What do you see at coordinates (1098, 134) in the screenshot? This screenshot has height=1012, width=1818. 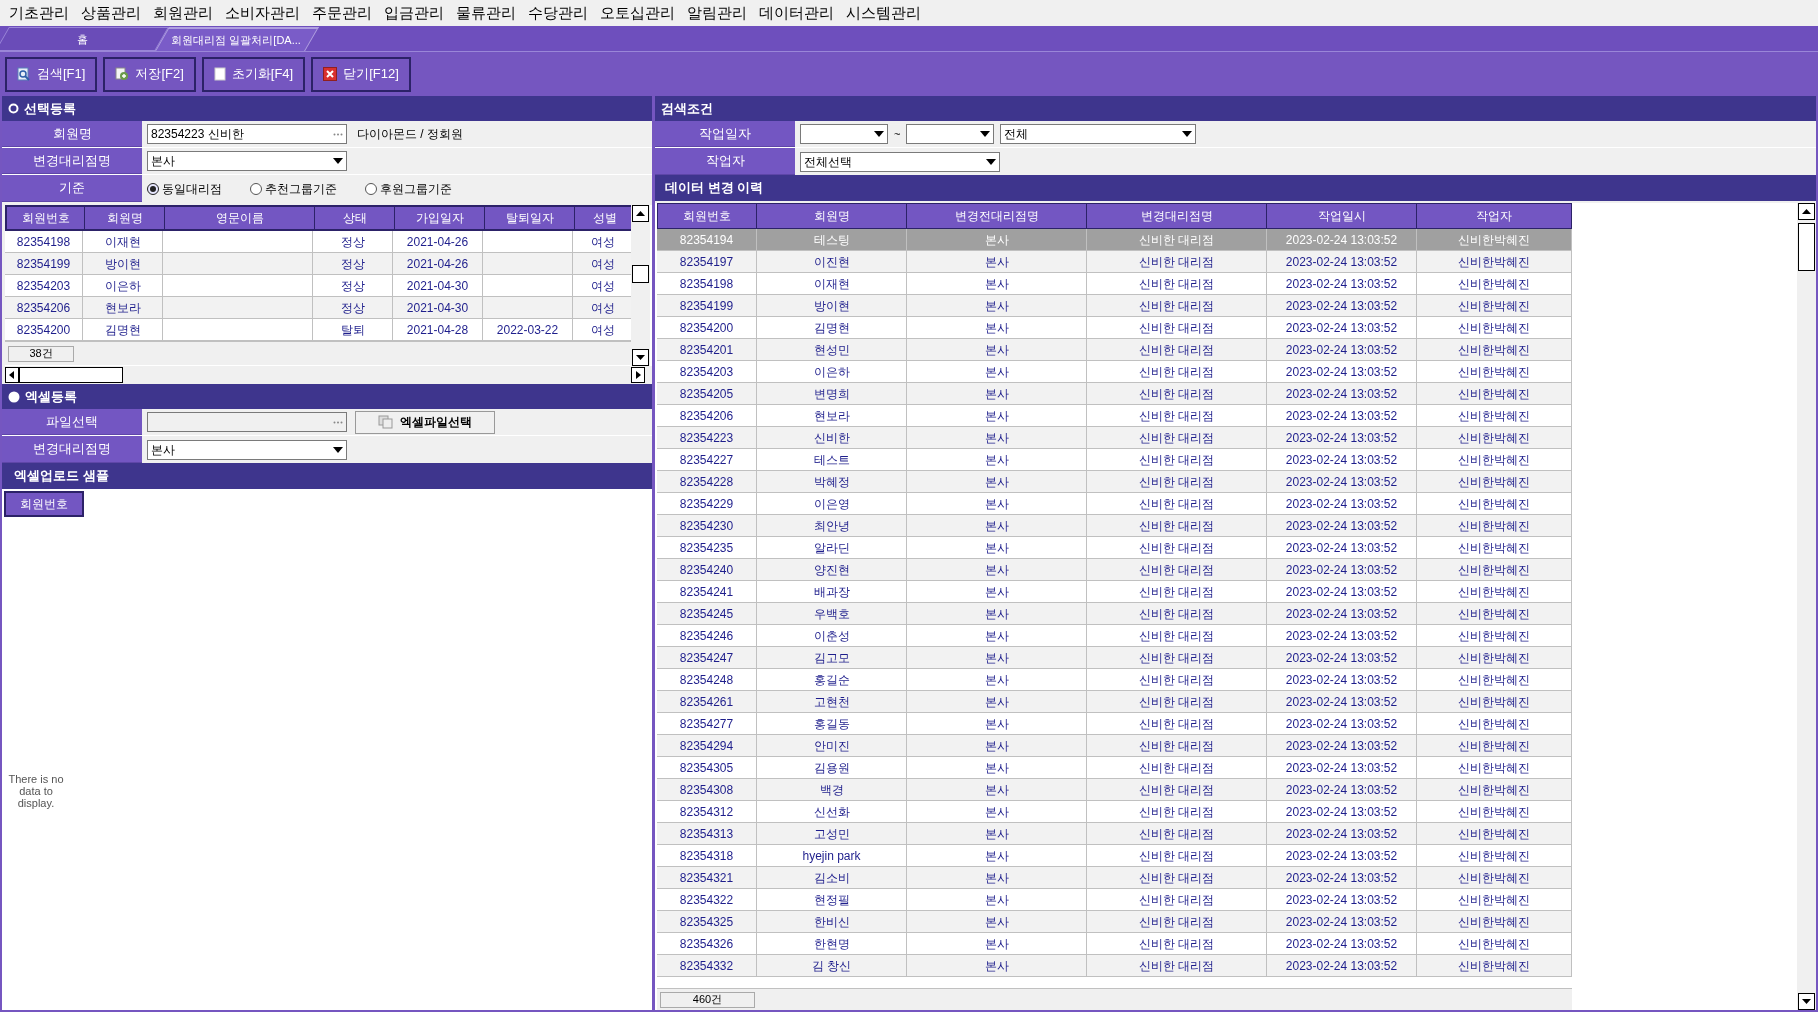 I see `date-scope-dropdown: 전체` at bounding box center [1098, 134].